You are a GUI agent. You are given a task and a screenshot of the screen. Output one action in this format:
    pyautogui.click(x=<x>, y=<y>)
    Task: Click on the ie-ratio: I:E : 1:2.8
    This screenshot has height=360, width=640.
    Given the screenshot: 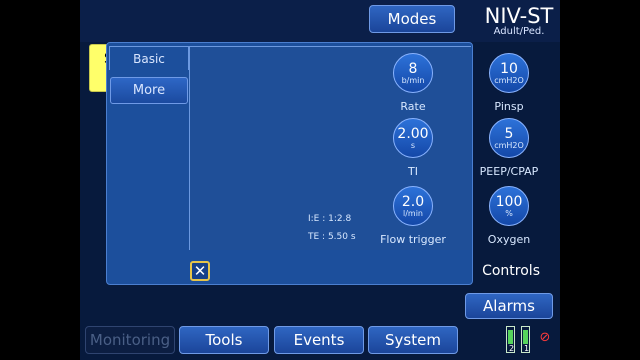 What is the action you would take?
    pyautogui.click(x=330, y=219)
    